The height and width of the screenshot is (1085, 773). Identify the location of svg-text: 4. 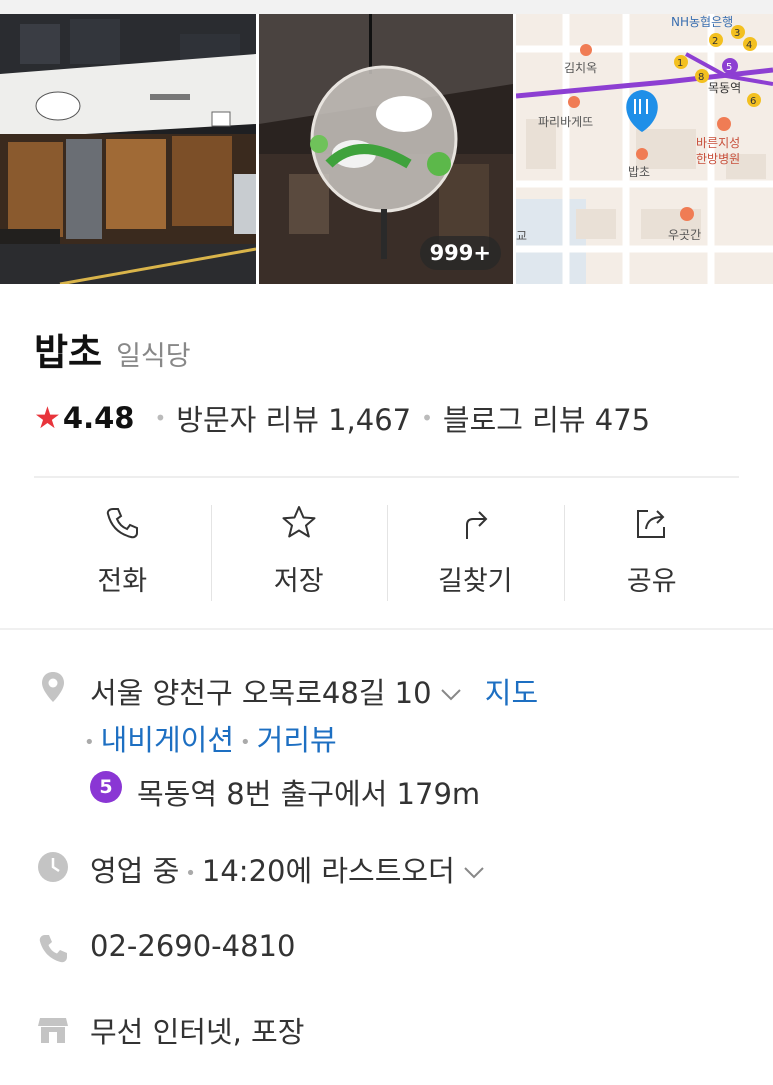
(749, 45).